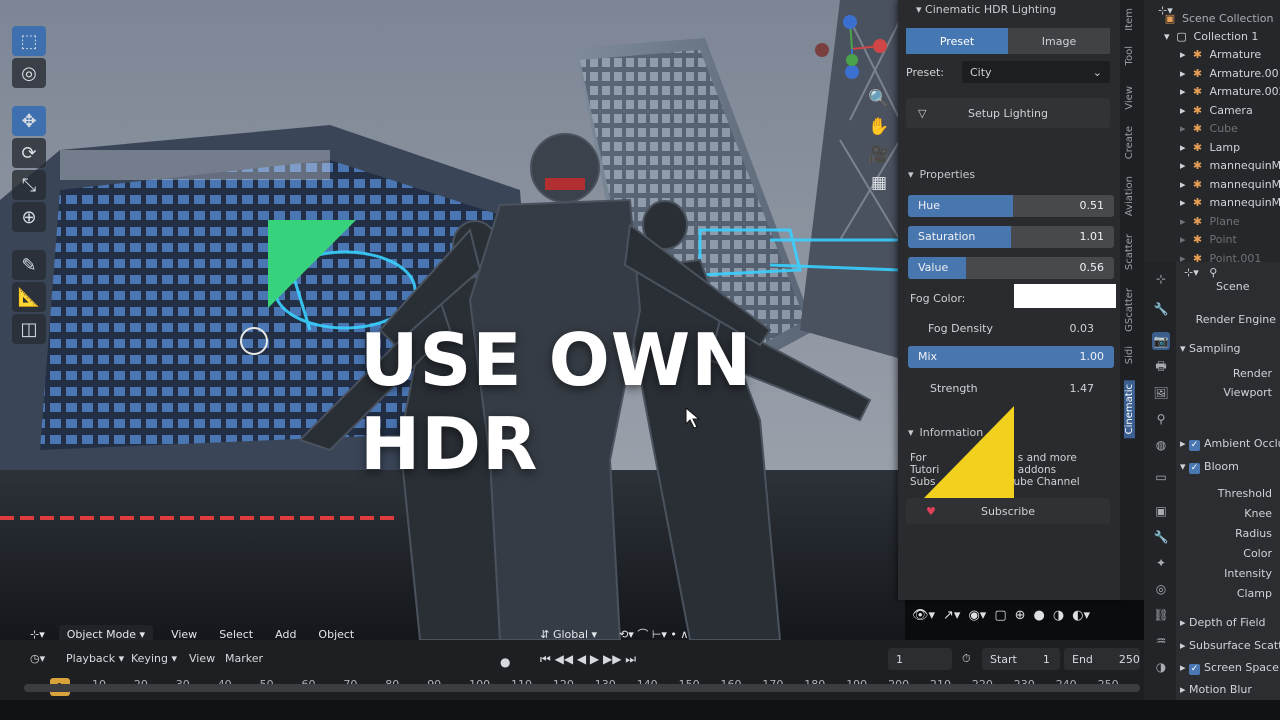 The height and width of the screenshot is (720, 1280). What do you see at coordinates (1161, 419) in the screenshot?
I see `scene-icon: ⚲` at bounding box center [1161, 419].